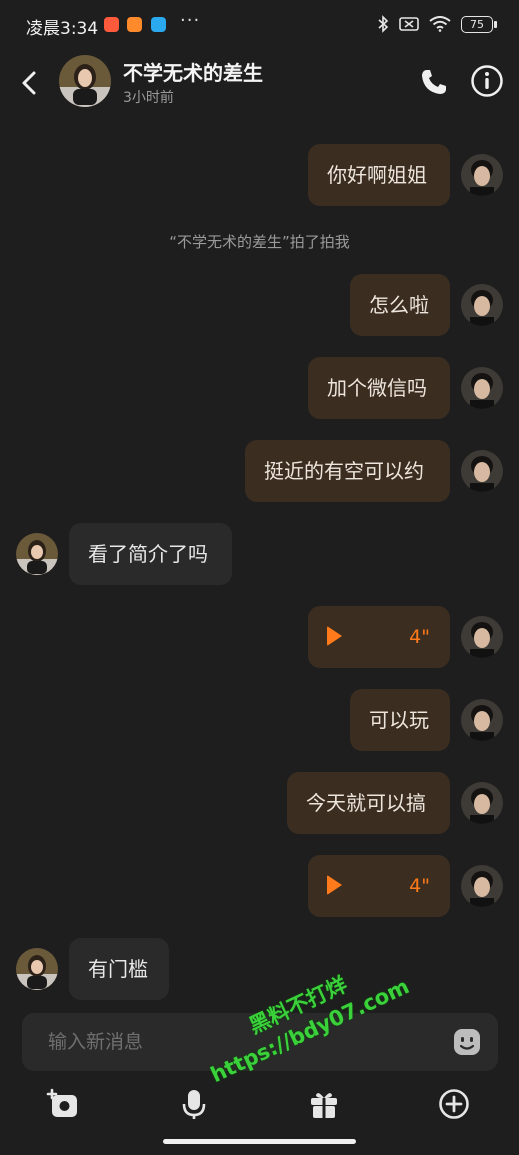  What do you see at coordinates (440, 24) in the screenshot?
I see `wifi-icon` at bounding box center [440, 24].